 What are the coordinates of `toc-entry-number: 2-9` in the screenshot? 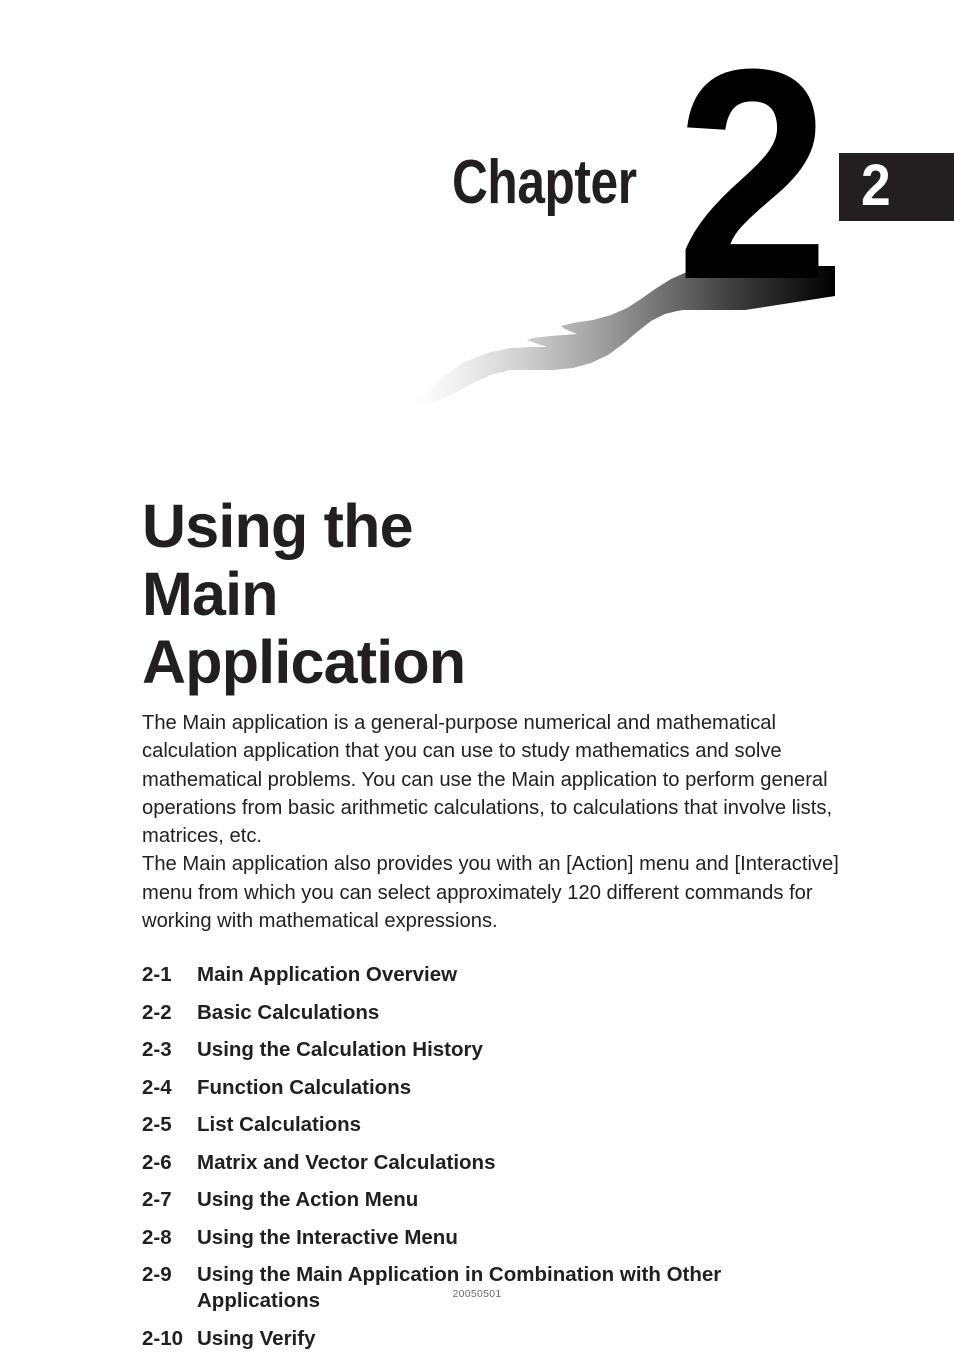 It's located at (157, 1275).